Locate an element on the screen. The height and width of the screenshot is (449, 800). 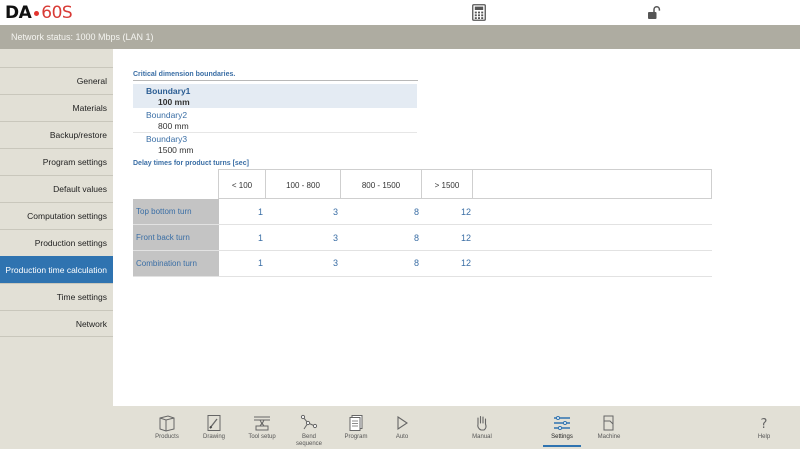
tab-label: Program is located at coordinates (356, 437).